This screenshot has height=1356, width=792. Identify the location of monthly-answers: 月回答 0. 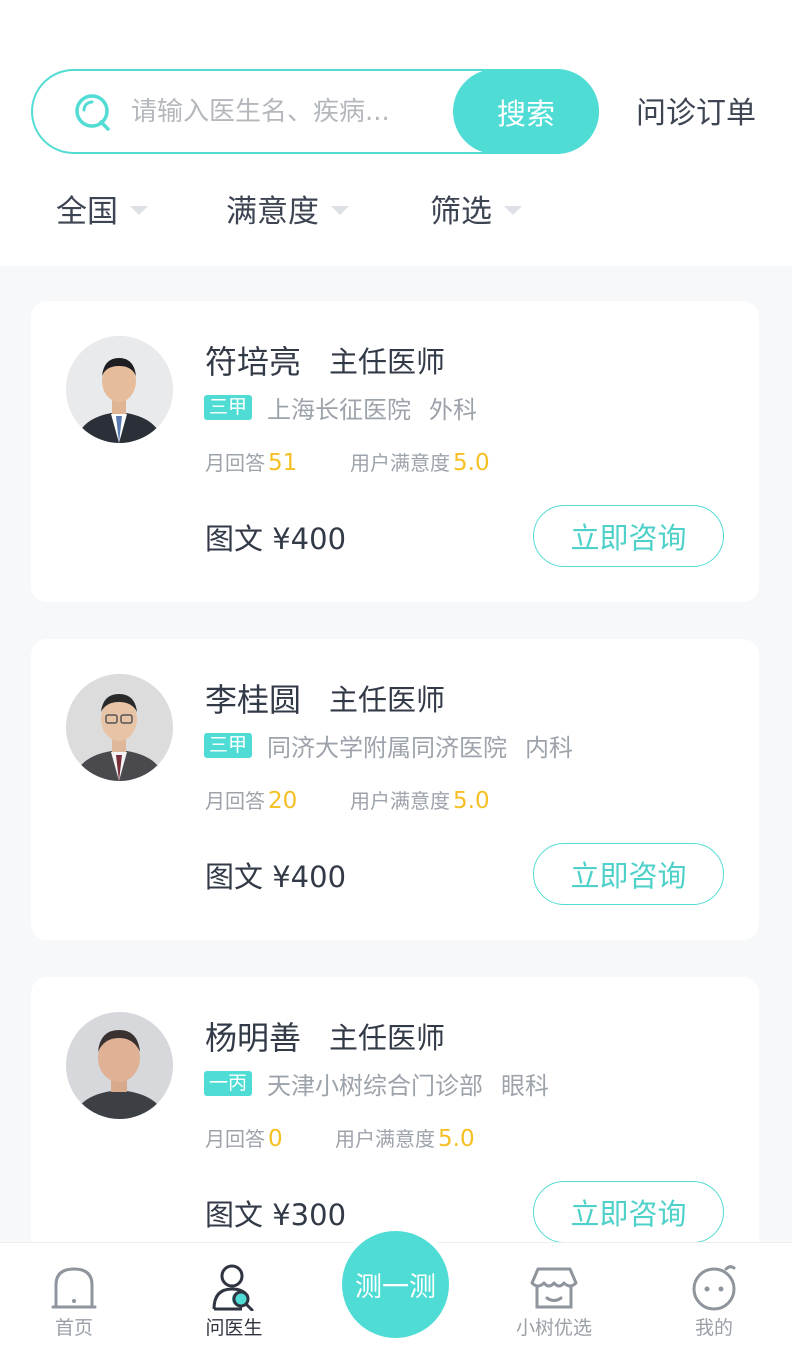
(244, 1137).